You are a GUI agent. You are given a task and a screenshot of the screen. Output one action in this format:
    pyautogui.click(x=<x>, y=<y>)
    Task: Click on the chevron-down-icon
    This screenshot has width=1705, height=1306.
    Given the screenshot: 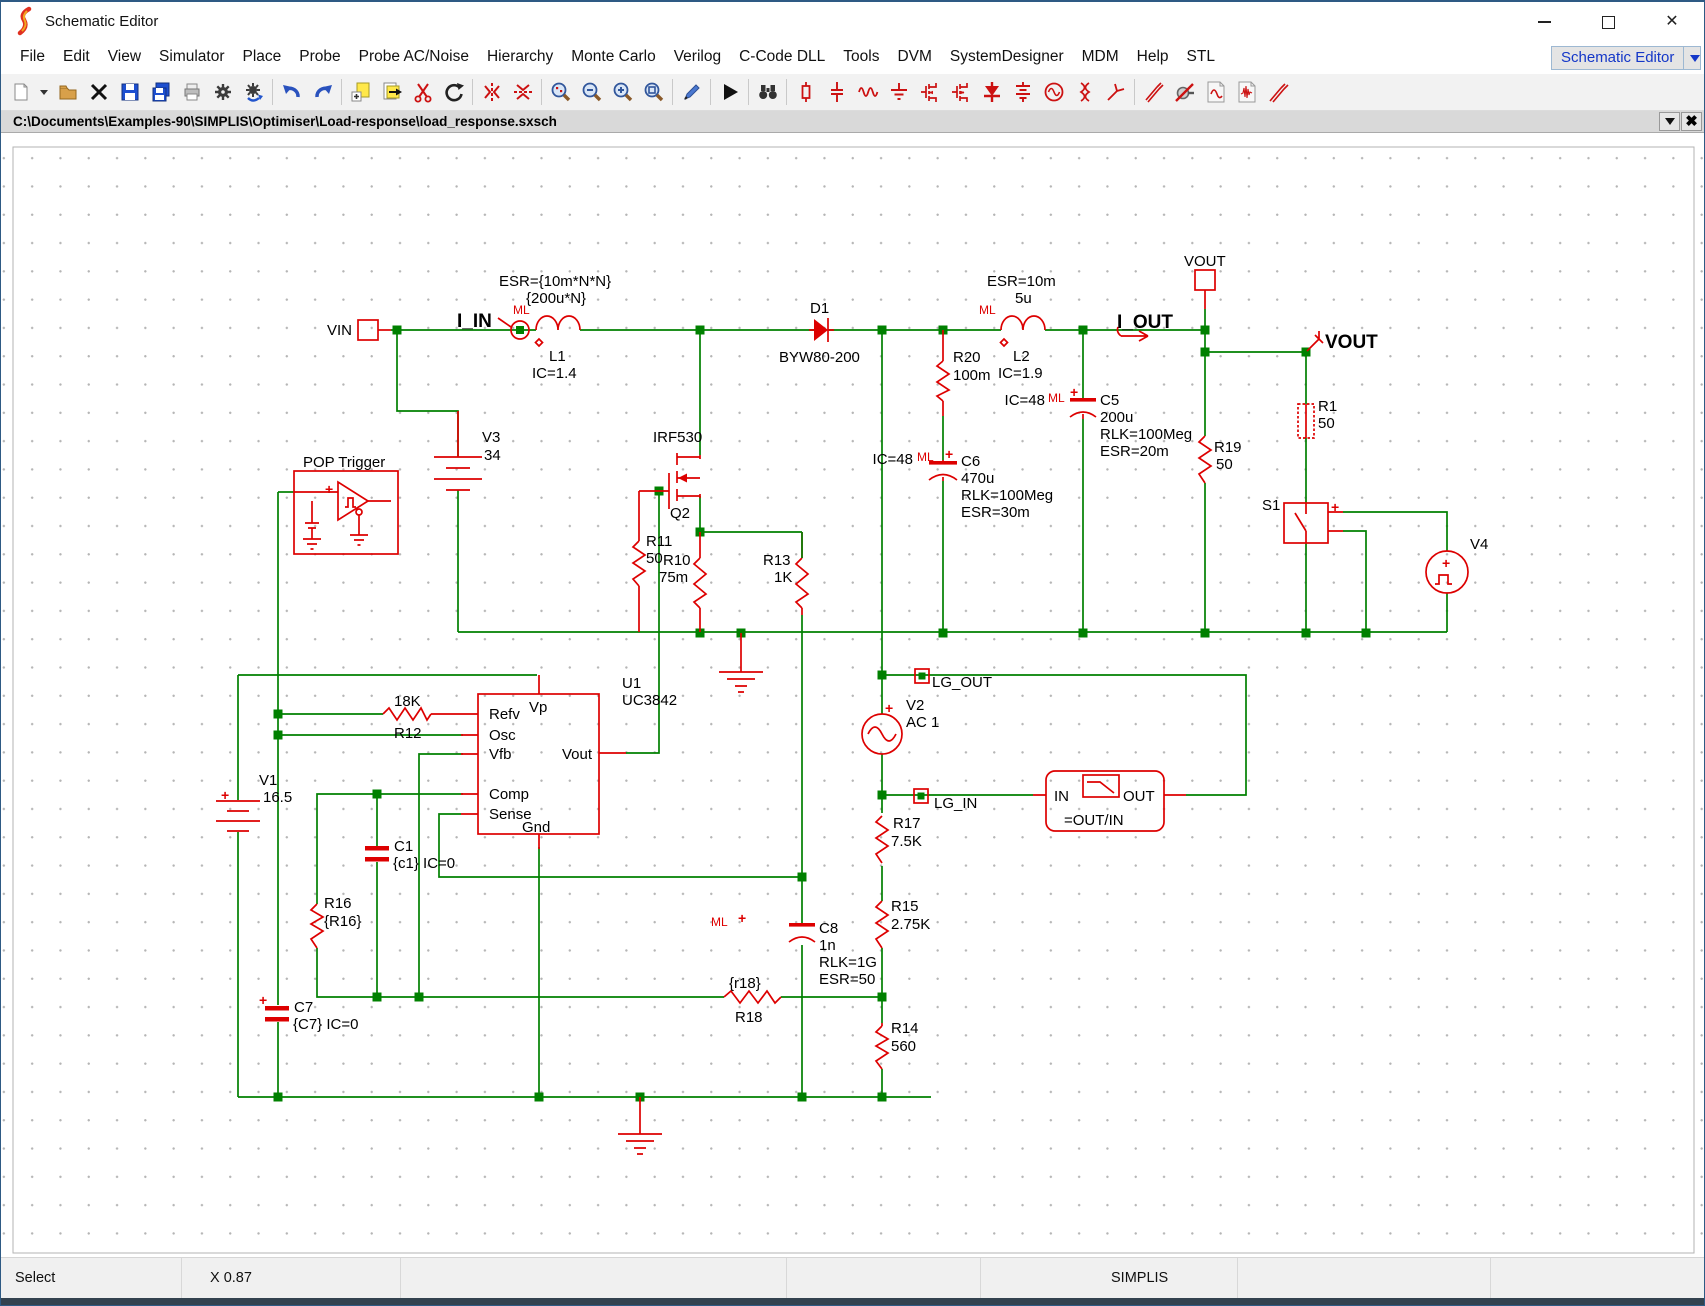 What is the action you would take?
    pyautogui.click(x=1694, y=57)
    